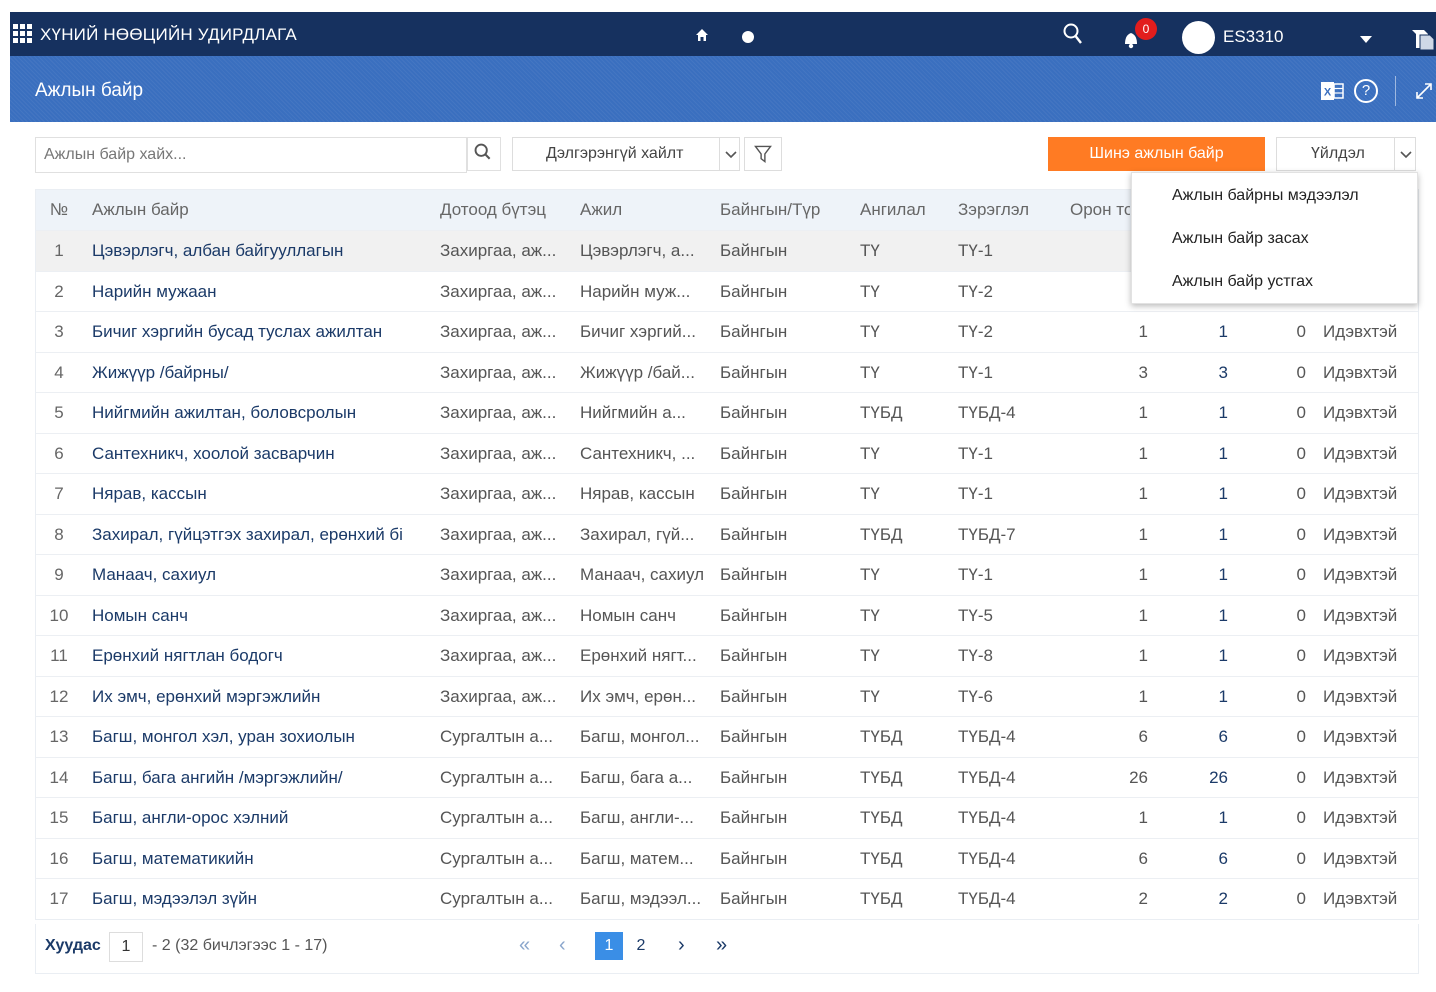  I want to click on search-icon, so click(1073, 34).